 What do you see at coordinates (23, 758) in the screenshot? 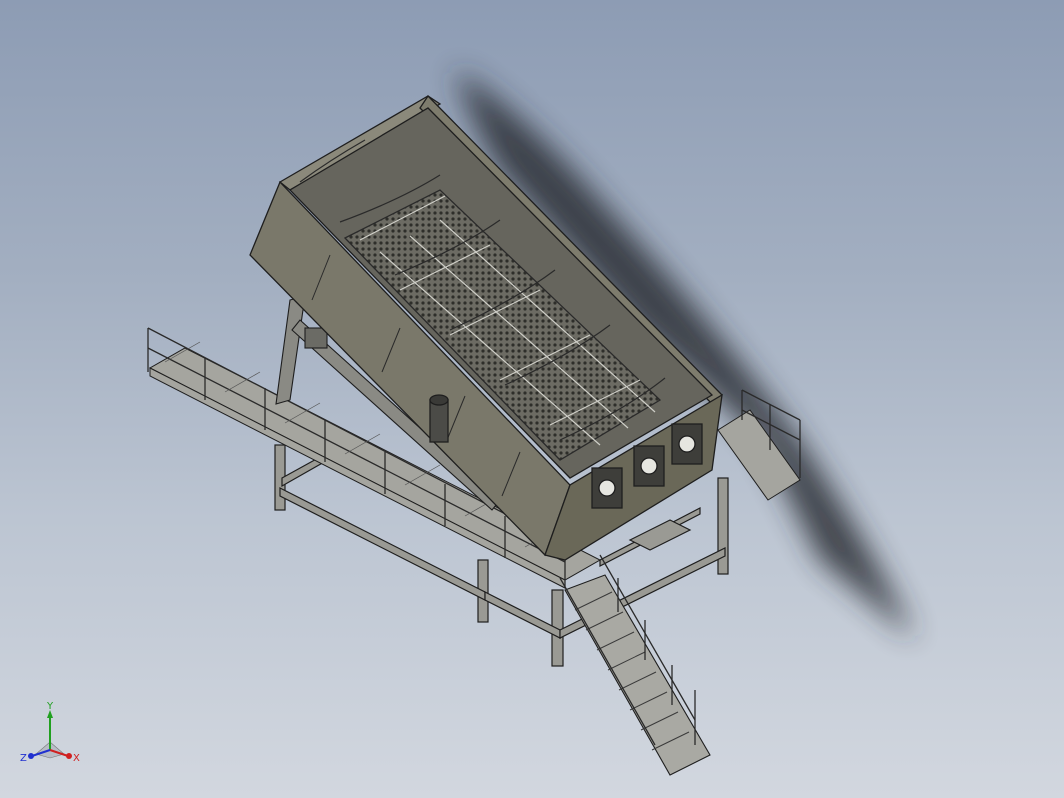
I see `z-axis-label: Z` at bounding box center [23, 758].